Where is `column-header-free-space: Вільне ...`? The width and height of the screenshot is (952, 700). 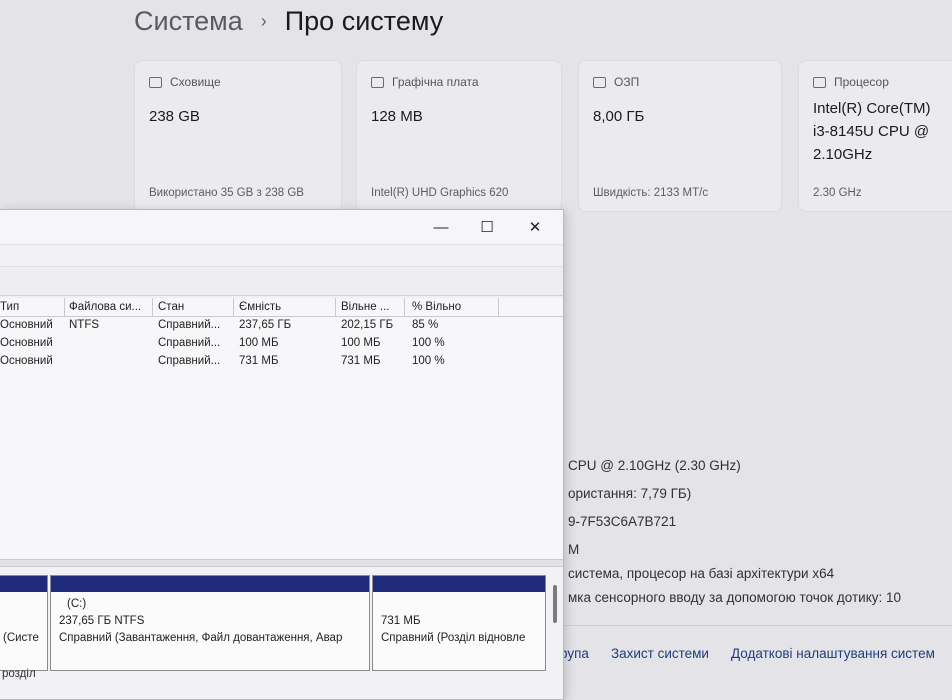 column-header-free-space: Вільне ... is located at coordinates (371, 307).